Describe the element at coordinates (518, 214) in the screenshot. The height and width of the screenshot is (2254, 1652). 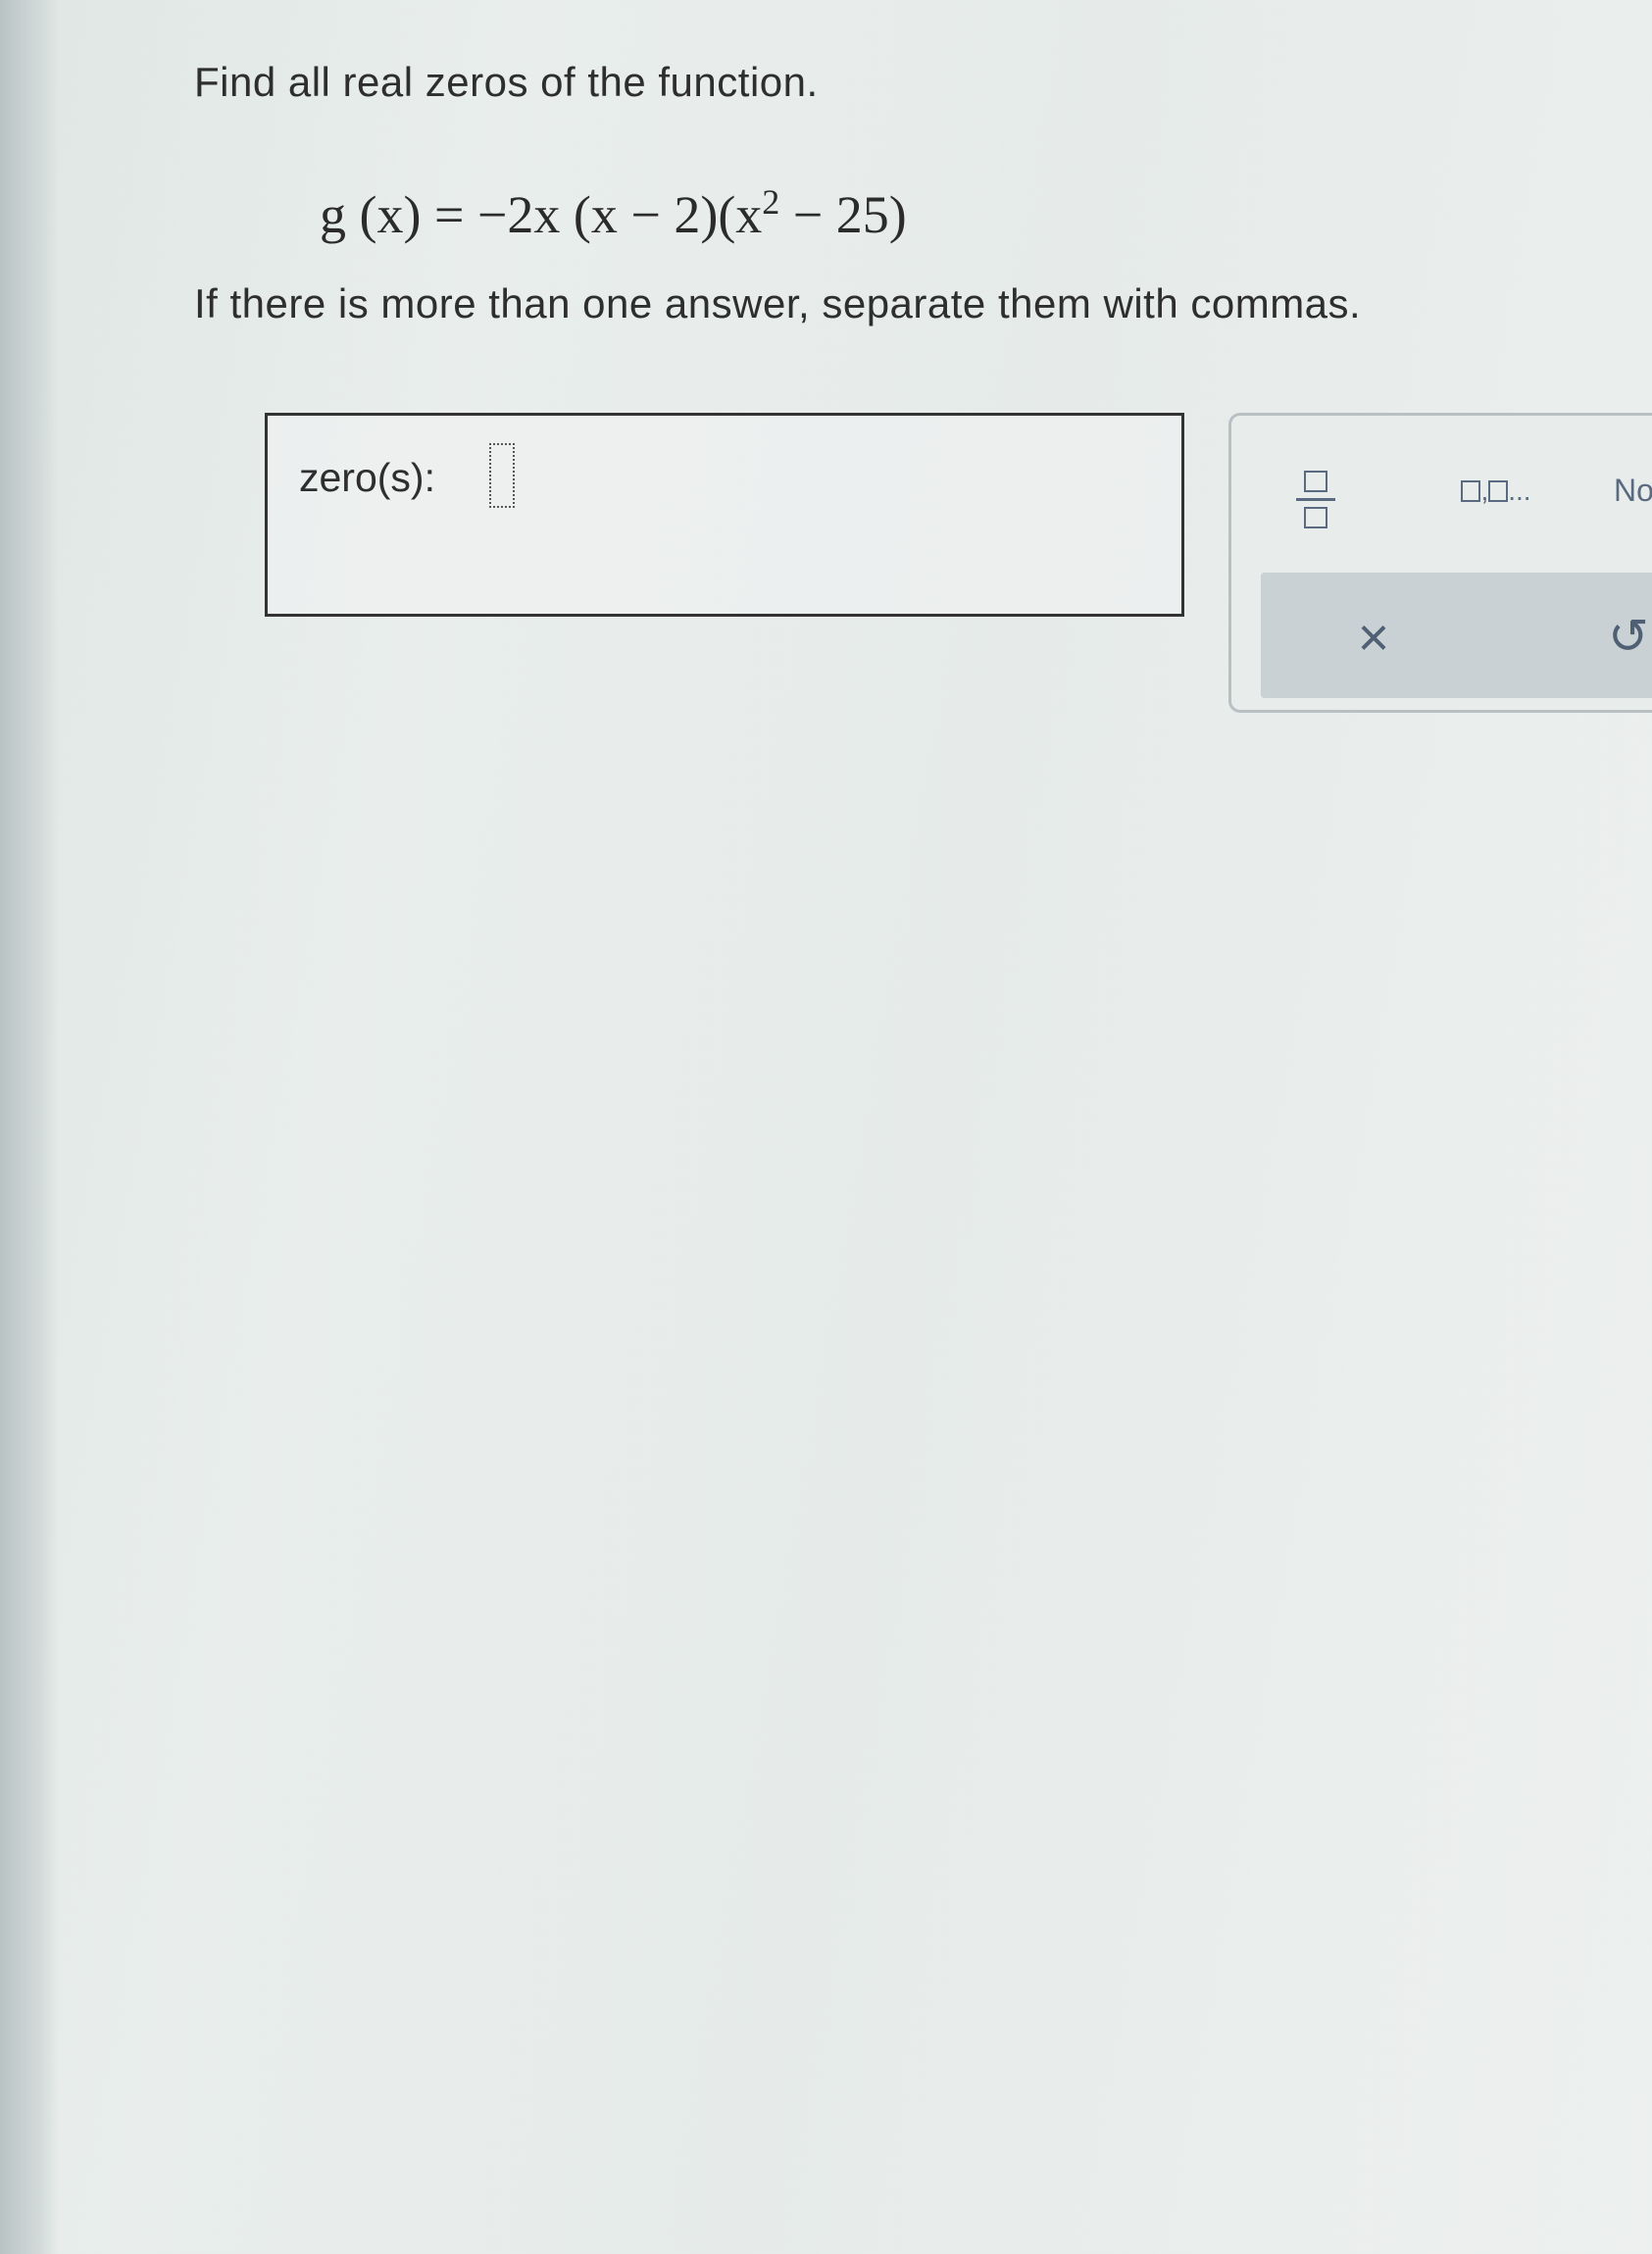
I see `equation-factor-1: −2x` at that location.